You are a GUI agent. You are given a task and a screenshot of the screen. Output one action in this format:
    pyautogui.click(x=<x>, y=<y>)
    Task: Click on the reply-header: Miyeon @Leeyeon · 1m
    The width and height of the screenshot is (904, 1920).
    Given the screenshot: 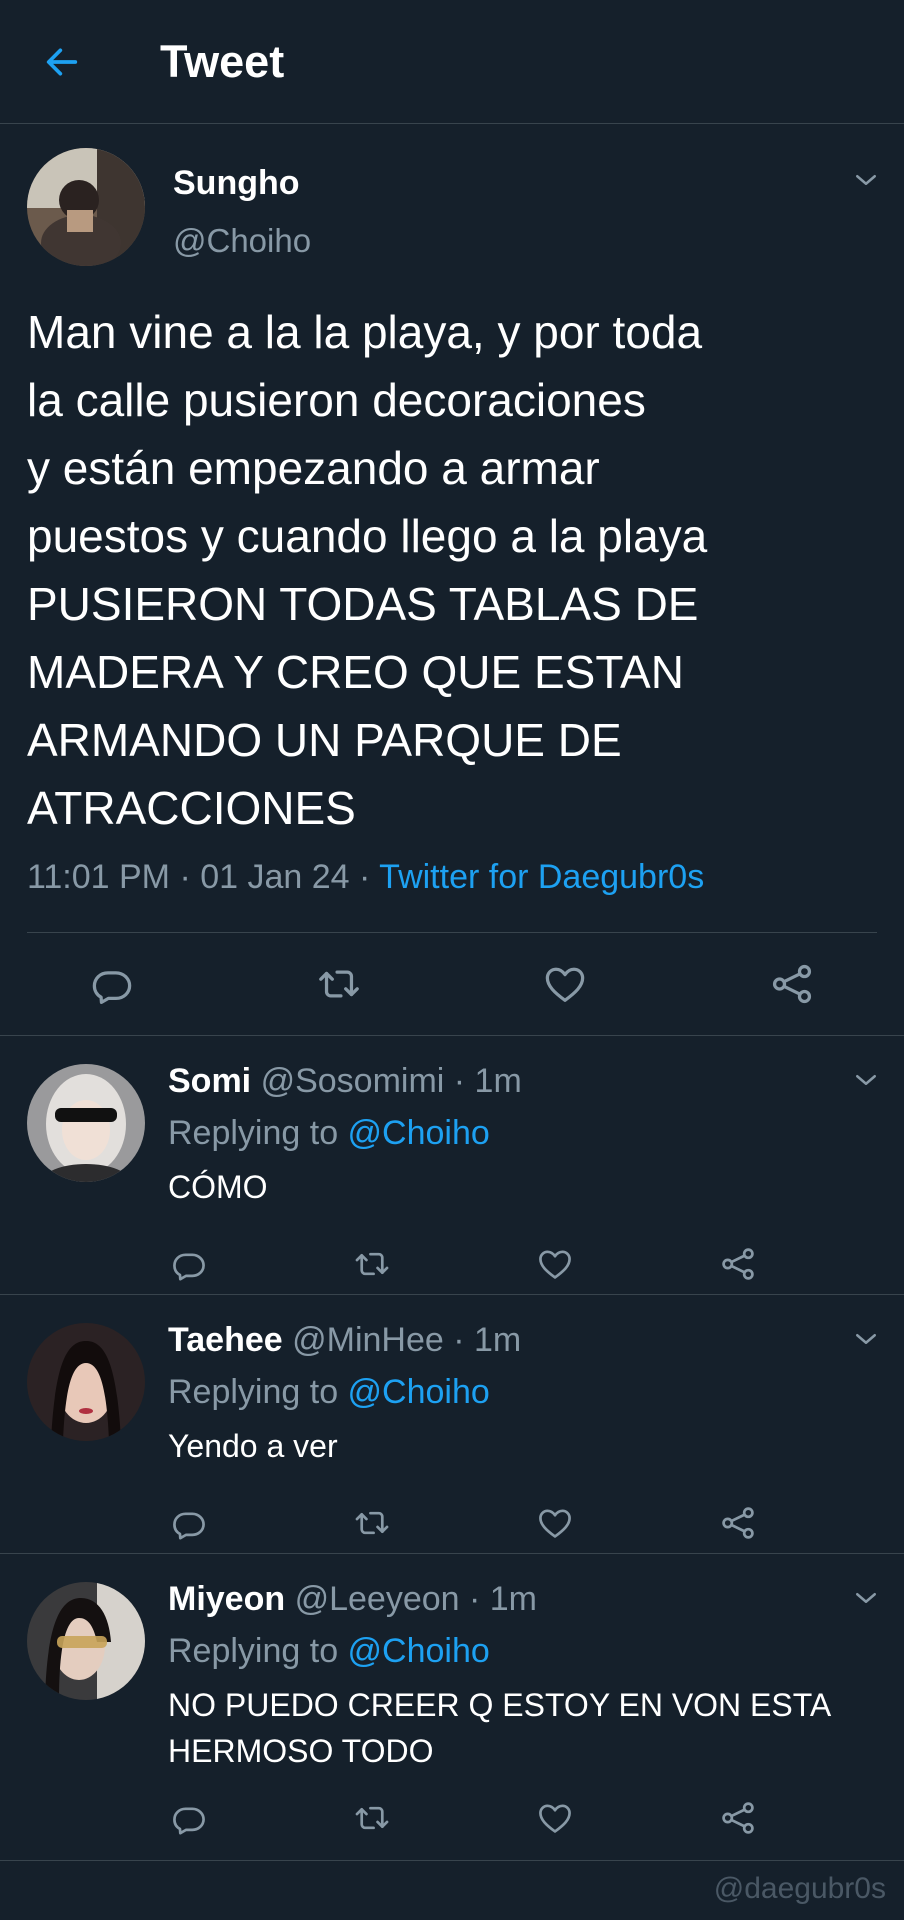 What is the action you would take?
    pyautogui.click(x=352, y=1599)
    